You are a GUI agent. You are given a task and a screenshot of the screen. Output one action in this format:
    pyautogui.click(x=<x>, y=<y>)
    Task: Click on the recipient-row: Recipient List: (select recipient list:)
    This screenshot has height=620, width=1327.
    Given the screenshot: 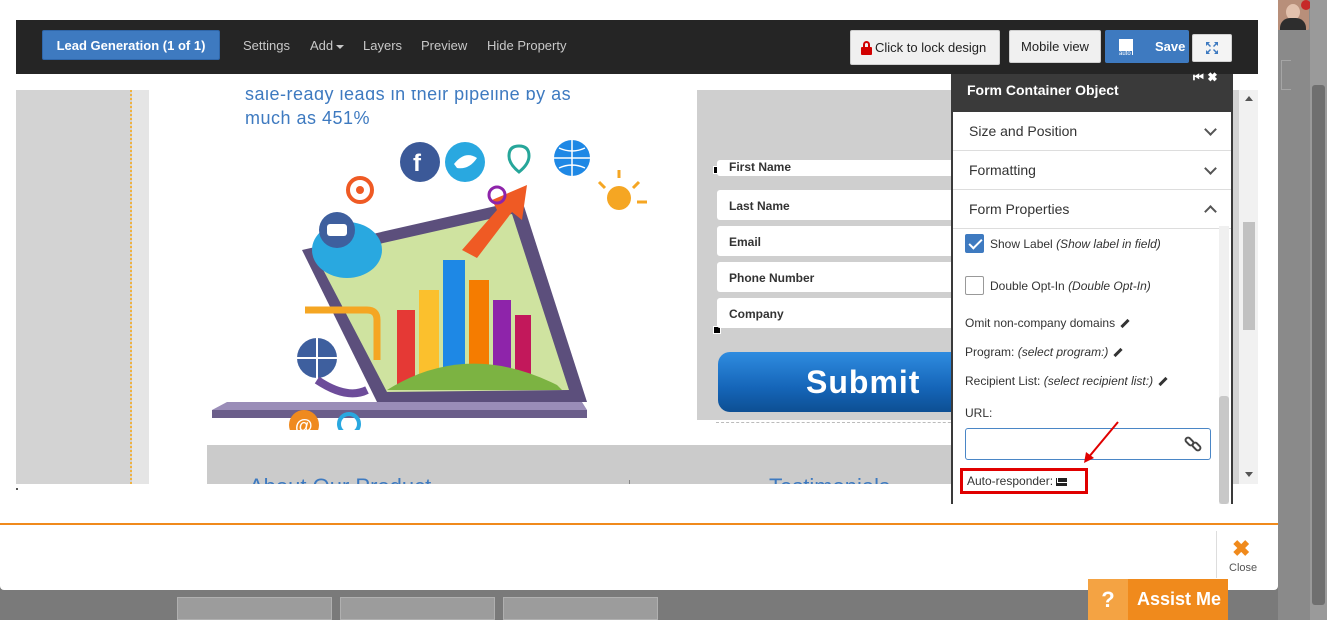 What is the action you would take?
    pyautogui.click(x=1066, y=381)
    